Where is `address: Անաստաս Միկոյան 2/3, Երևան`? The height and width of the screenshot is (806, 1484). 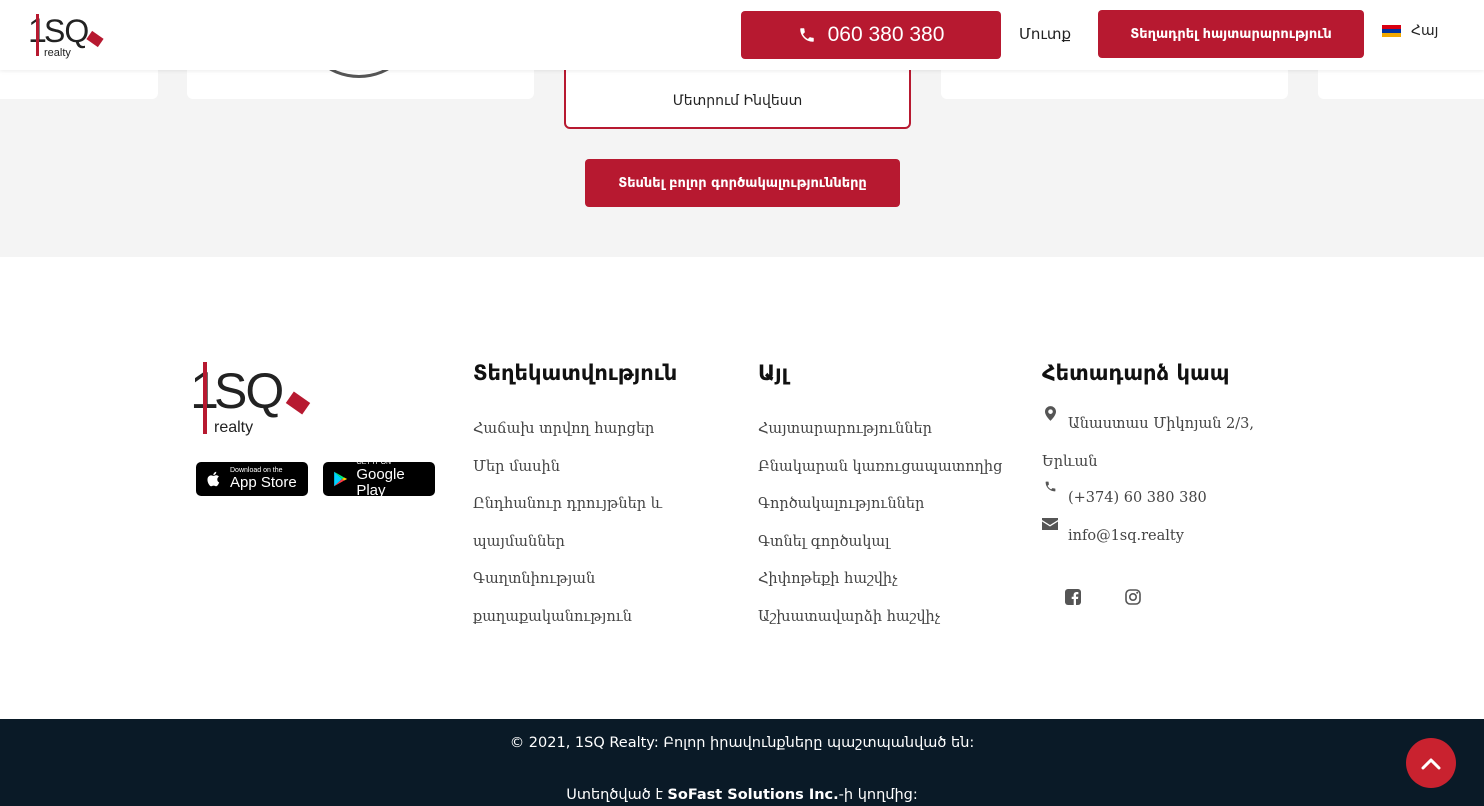
address: Անաստաս Միկոյան 2/3, Երևան is located at coordinates (1148, 443).